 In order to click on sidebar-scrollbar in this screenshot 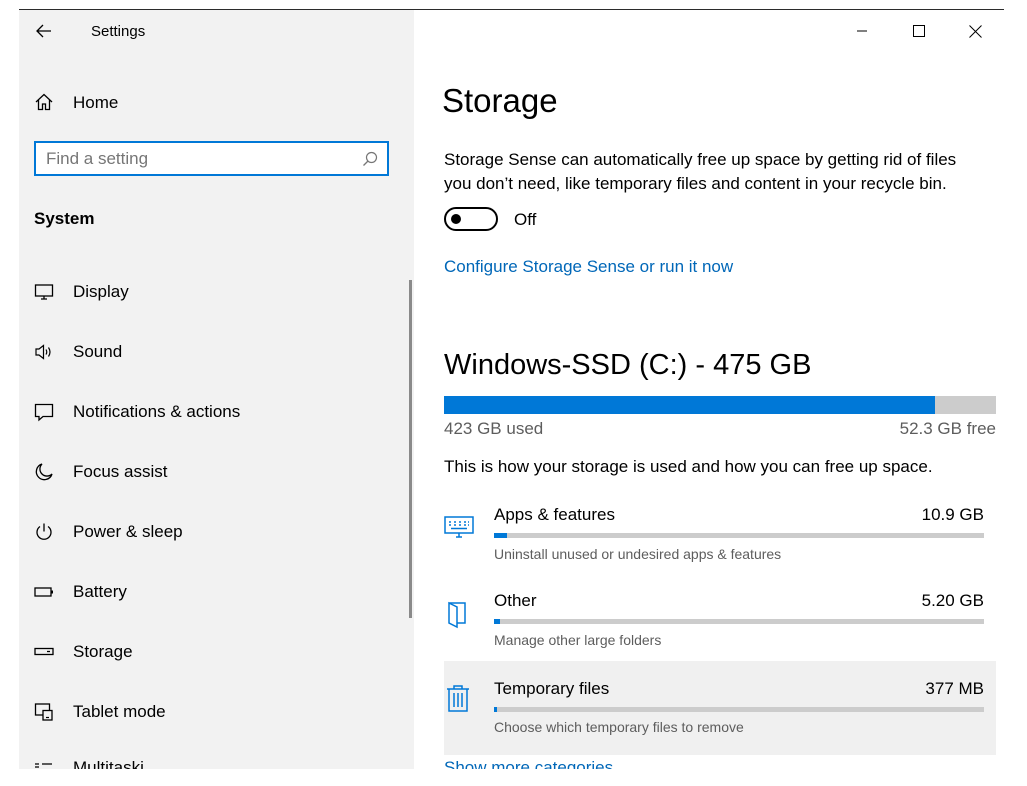, I will do `click(410, 449)`.